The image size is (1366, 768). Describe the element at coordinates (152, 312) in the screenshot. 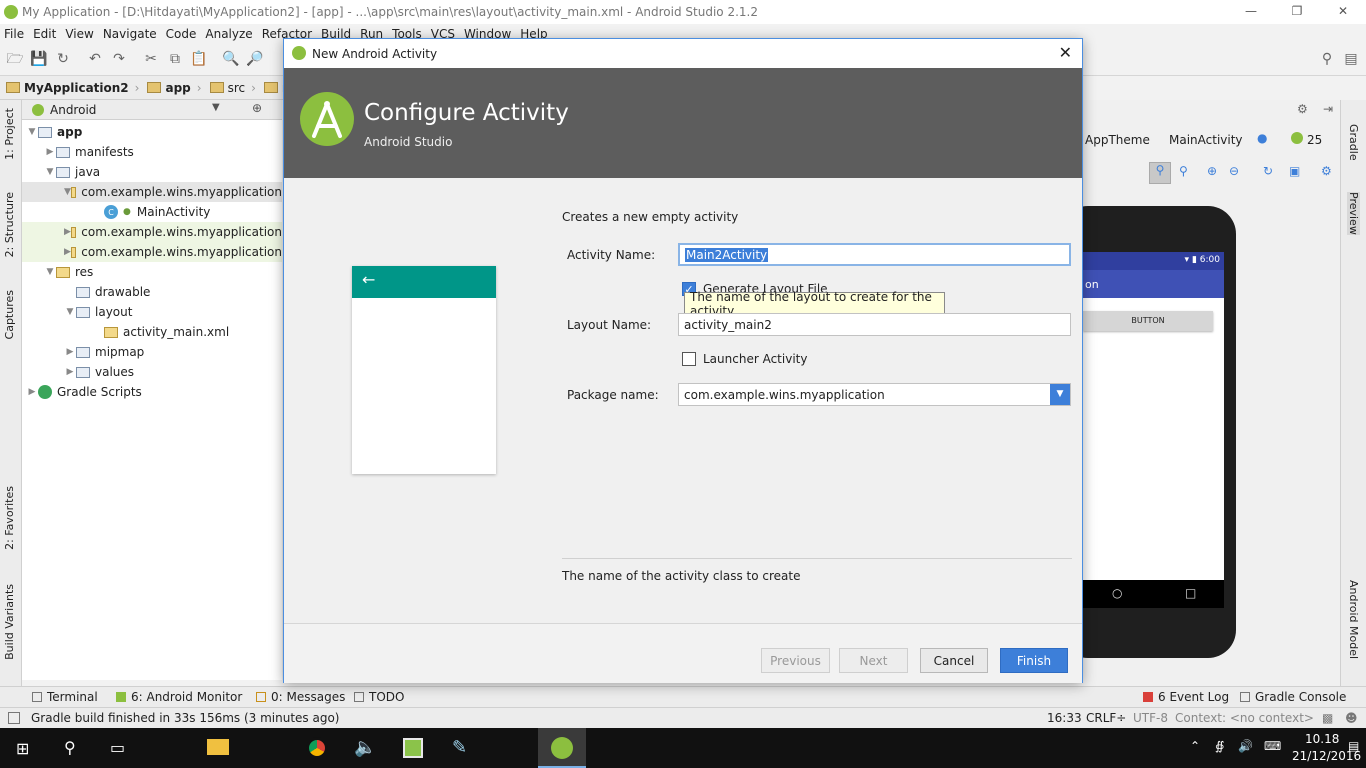

I see `tree-item-layout: ▼ layout` at that location.